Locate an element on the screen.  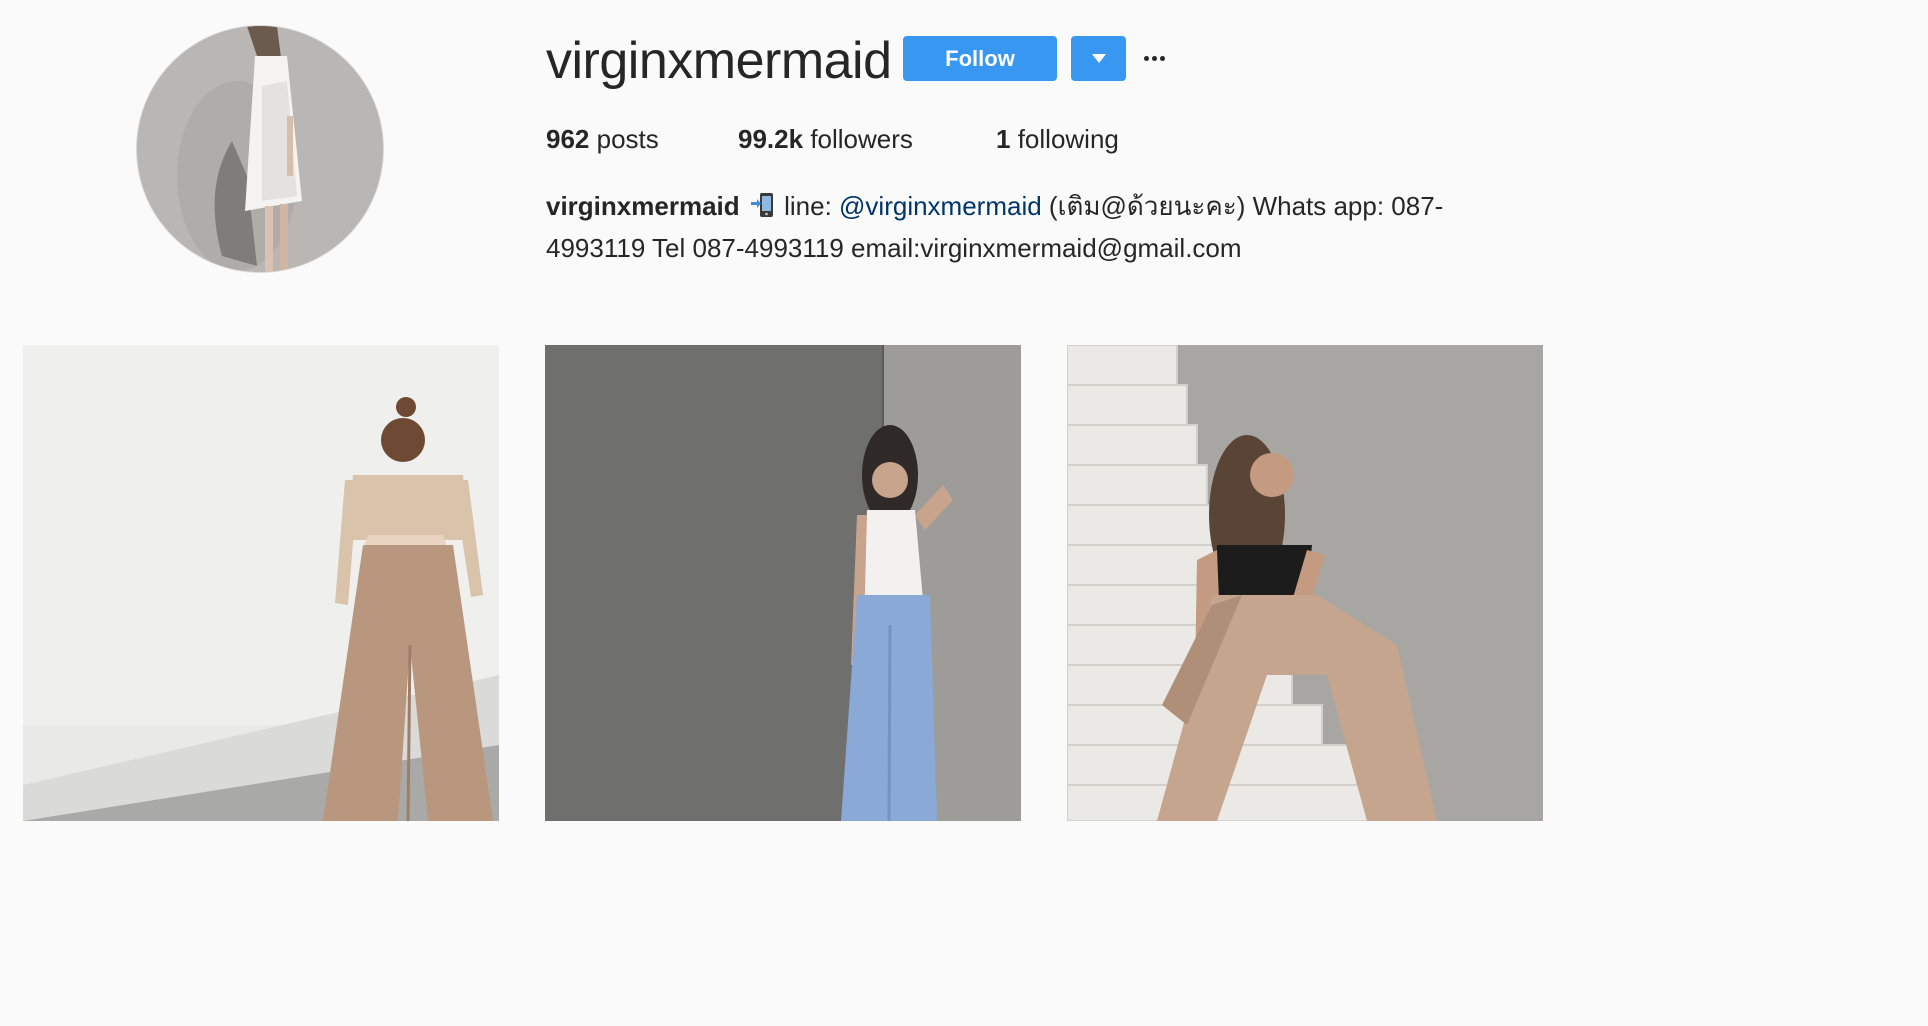
bio-line-prefix: line: is located at coordinates (808, 206).